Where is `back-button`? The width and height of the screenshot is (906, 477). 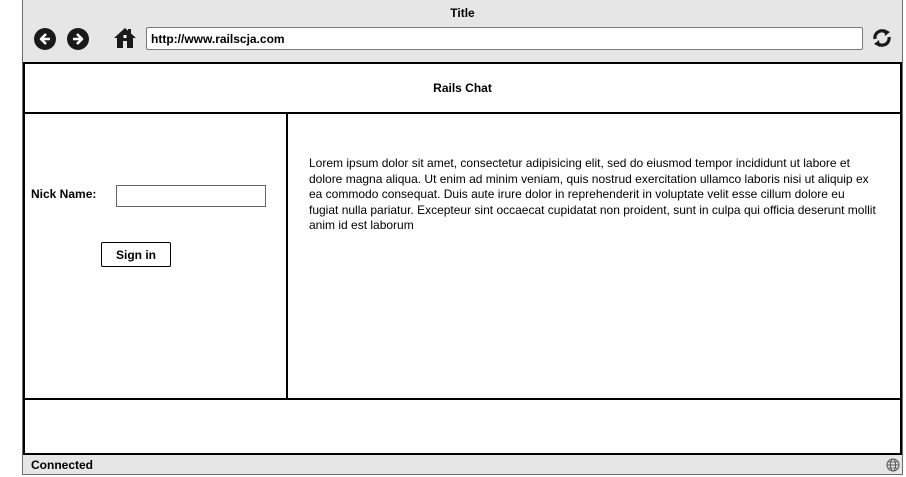
back-button is located at coordinates (45, 39).